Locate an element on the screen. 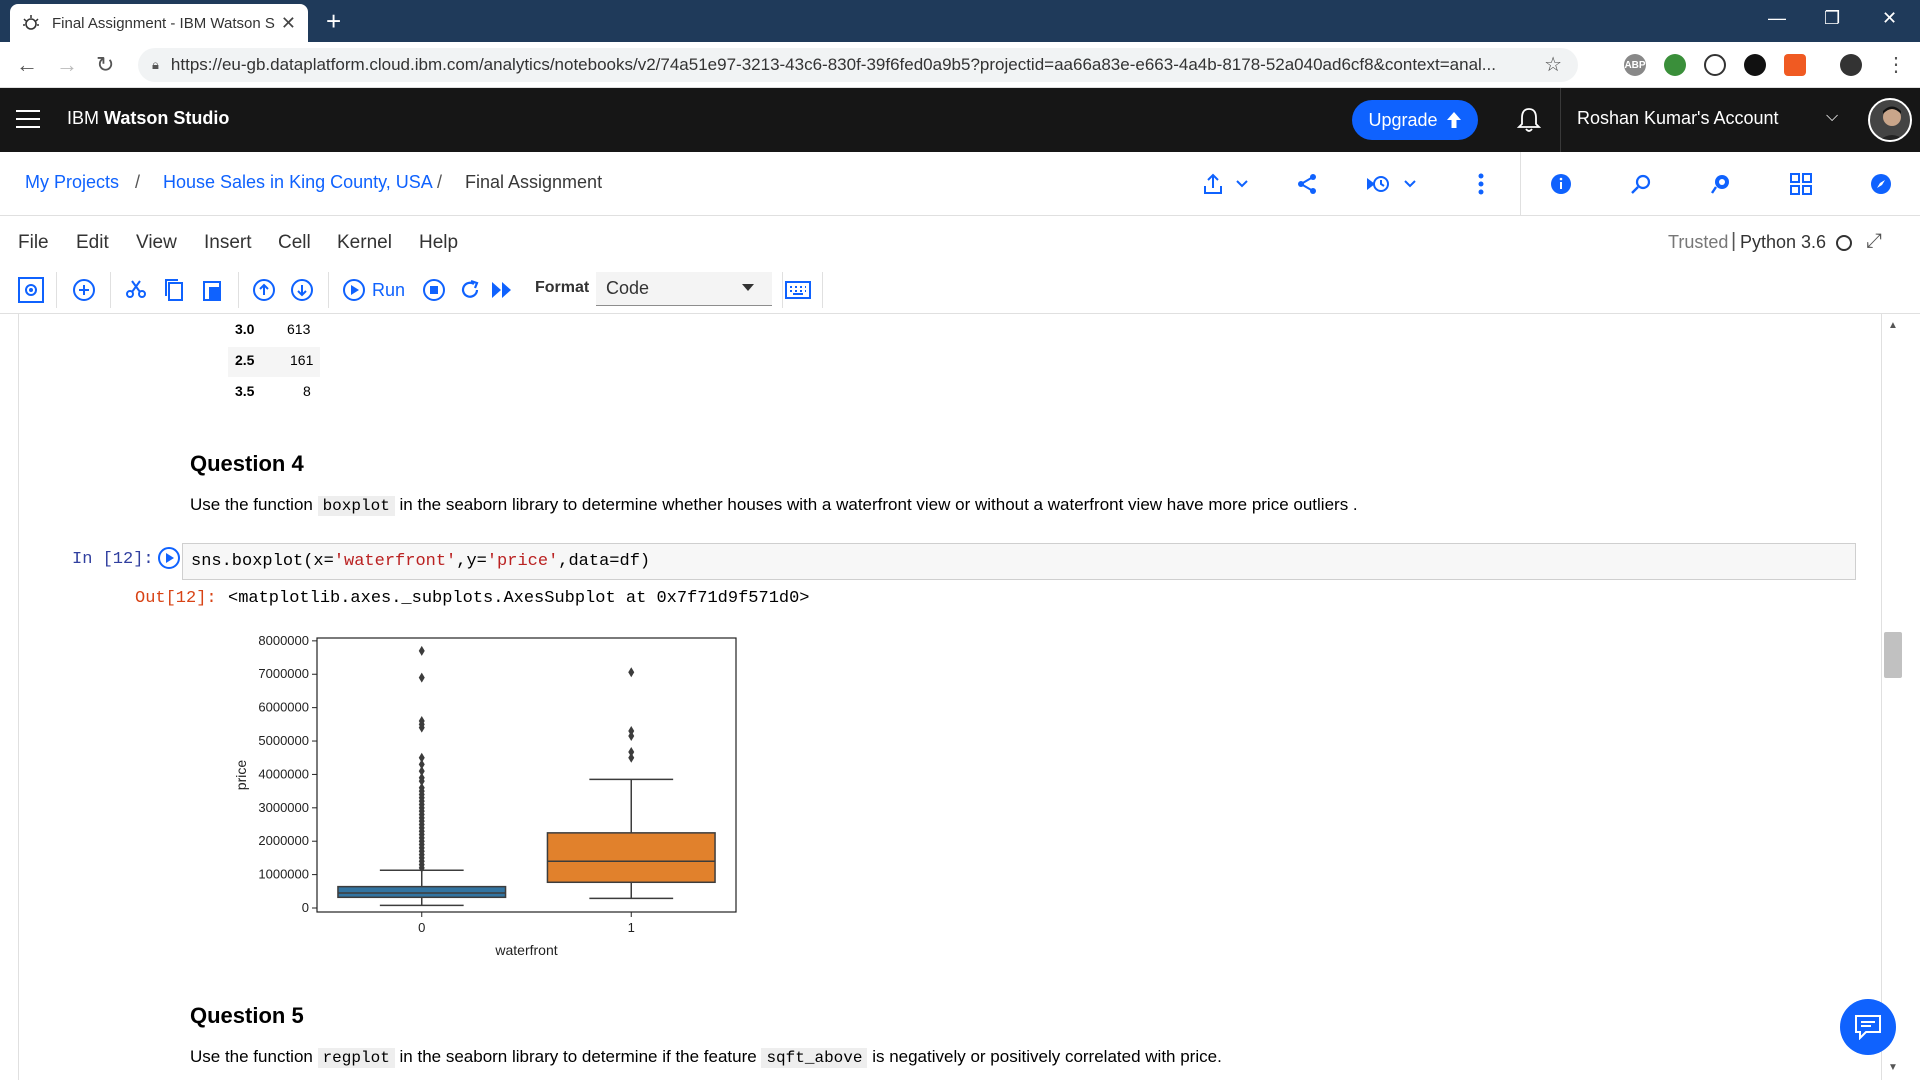 This screenshot has height=1080, width=1920. chat-icon is located at coordinates (1868, 1027).